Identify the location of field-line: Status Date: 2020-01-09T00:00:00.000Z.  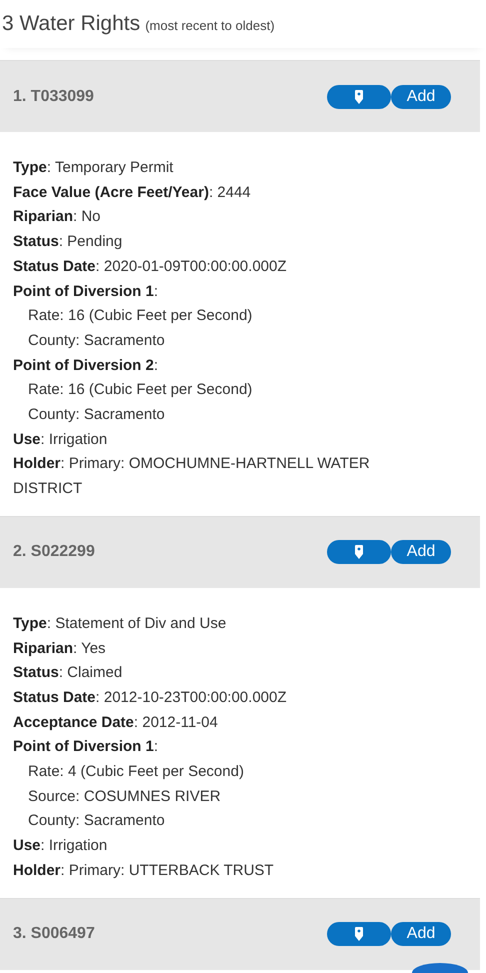
(150, 266).